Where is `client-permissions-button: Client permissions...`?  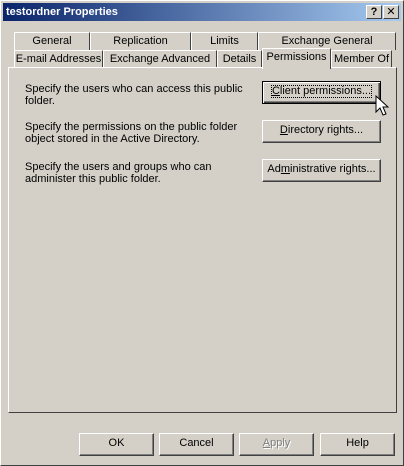 client-permissions-button: Client permissions... is located at coordinates (321, 92).